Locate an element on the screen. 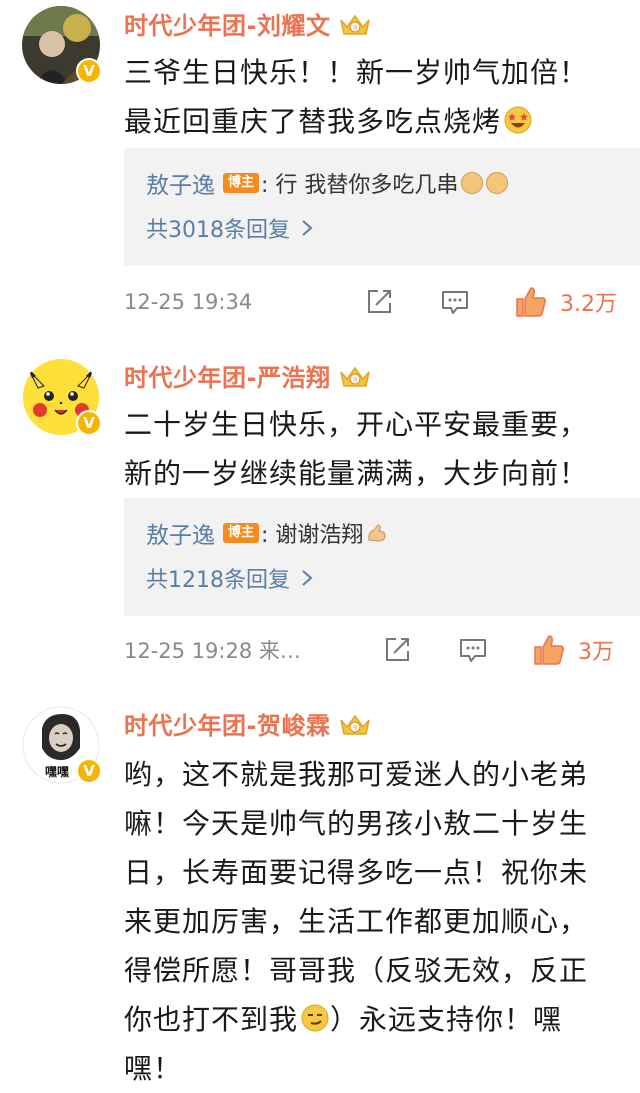 This screenshot has width=640, height=1093. more-replies-link: 共3018条回复 is located at coordinates (230, 228).